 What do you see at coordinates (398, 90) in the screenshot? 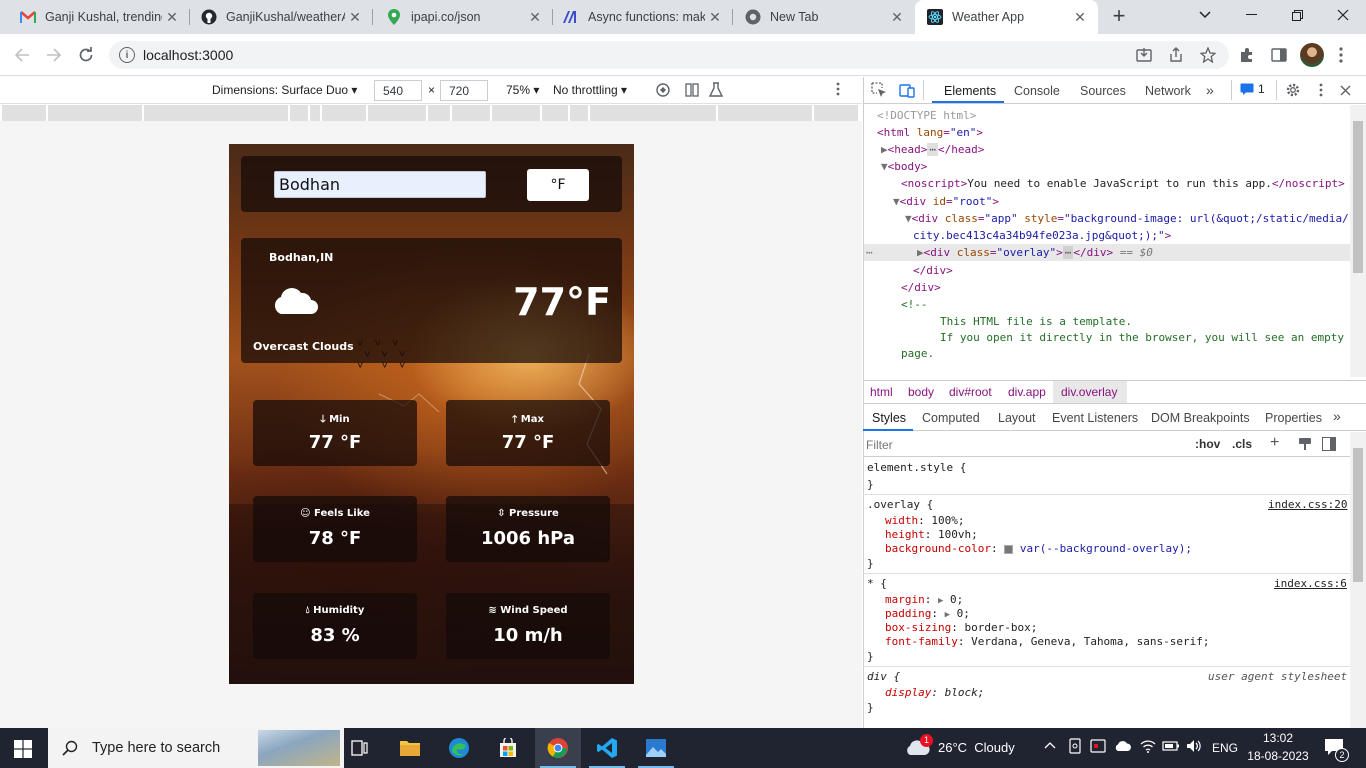
I see `device-width-input: 540` at bounding box center [398, 90].